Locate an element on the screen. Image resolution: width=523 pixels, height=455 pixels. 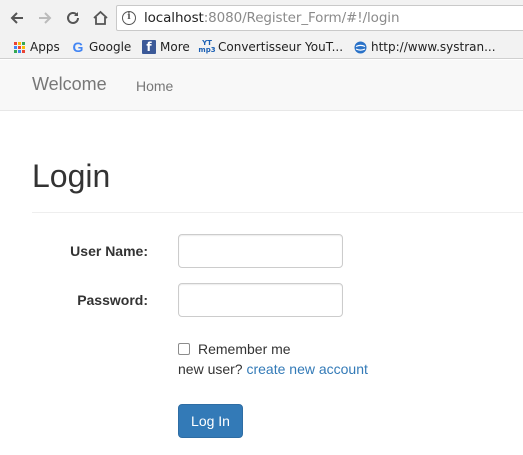
youtube-mp3-icon: YT mp3 is located at coordinates (207, 46).